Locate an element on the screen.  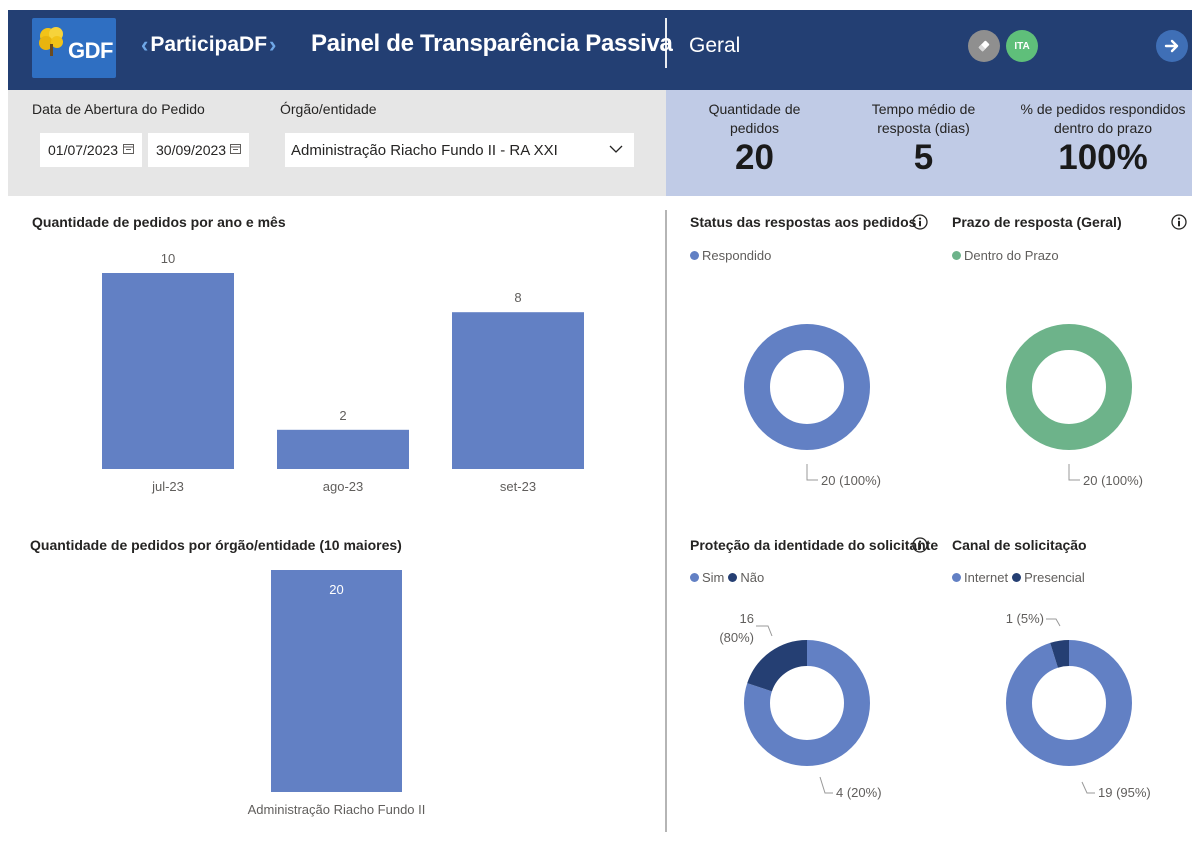
slice-internet is located at coordinates (1069, 703).